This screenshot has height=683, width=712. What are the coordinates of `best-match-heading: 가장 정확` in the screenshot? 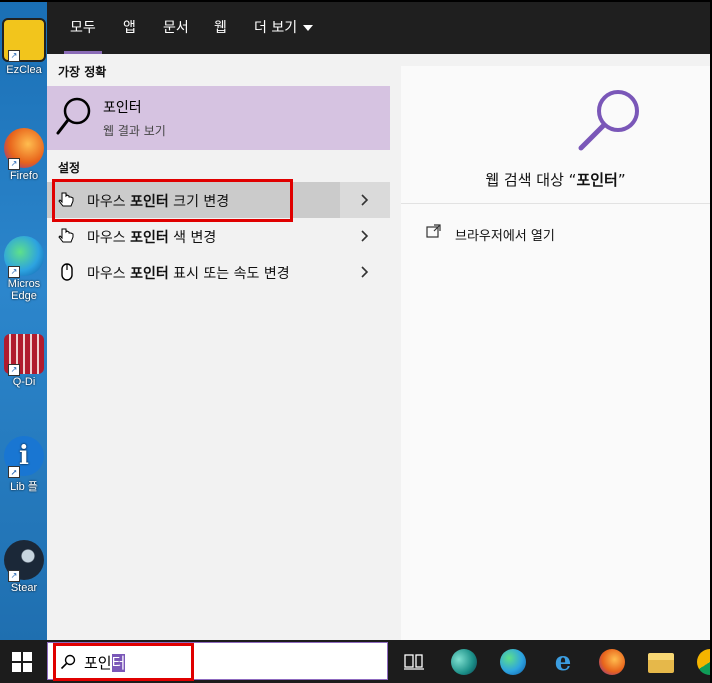 It's located at (82, 72).